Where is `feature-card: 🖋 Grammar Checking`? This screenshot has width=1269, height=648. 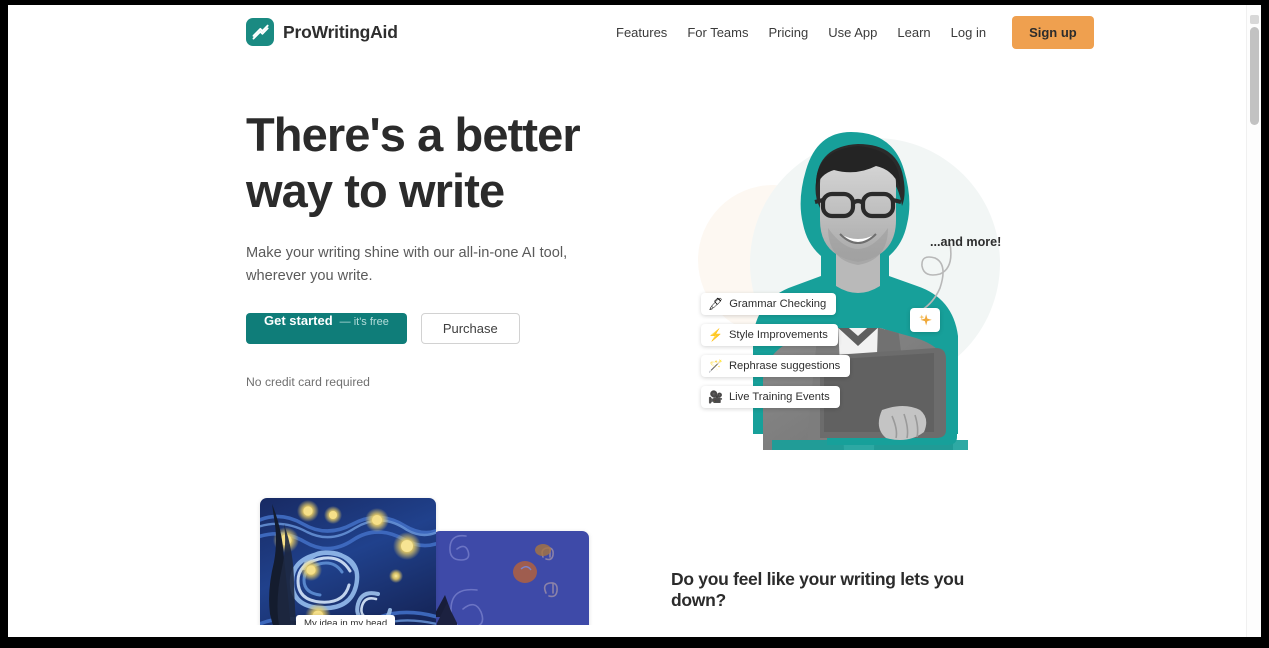
feature-card: 🖋 Grammar Checking is located at coordinates (769, 304).